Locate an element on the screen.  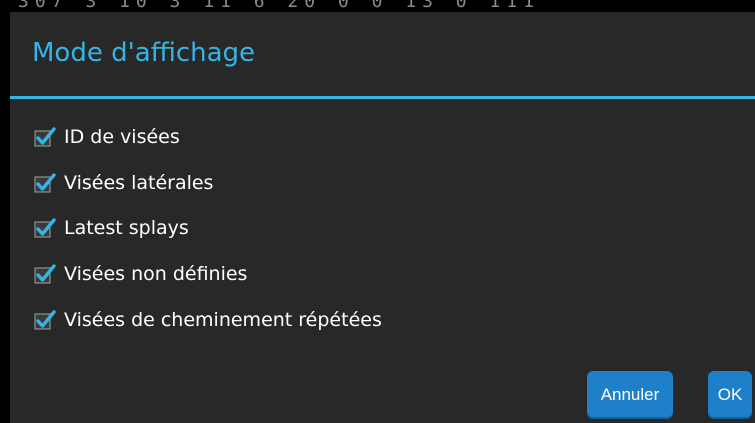
cancel-button: Annuler is located at coordinates (630, 395).